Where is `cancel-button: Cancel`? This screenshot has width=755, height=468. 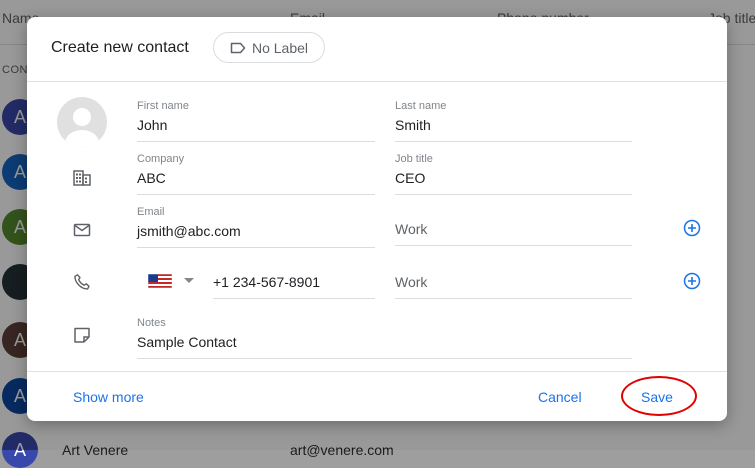
cancel-button: Cancel is located at coordinates (560, 397).